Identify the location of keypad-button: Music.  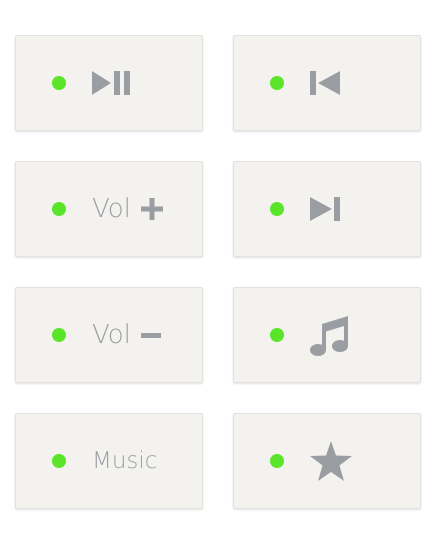
(109, 461).